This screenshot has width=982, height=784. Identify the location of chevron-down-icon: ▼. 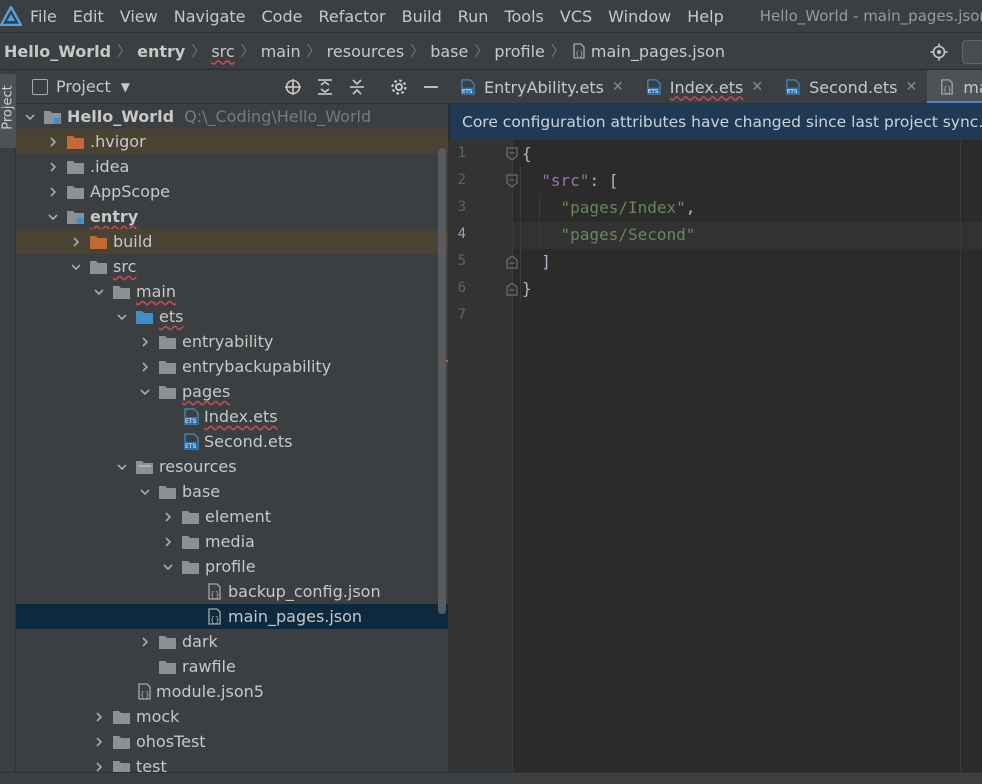
(125, 87).